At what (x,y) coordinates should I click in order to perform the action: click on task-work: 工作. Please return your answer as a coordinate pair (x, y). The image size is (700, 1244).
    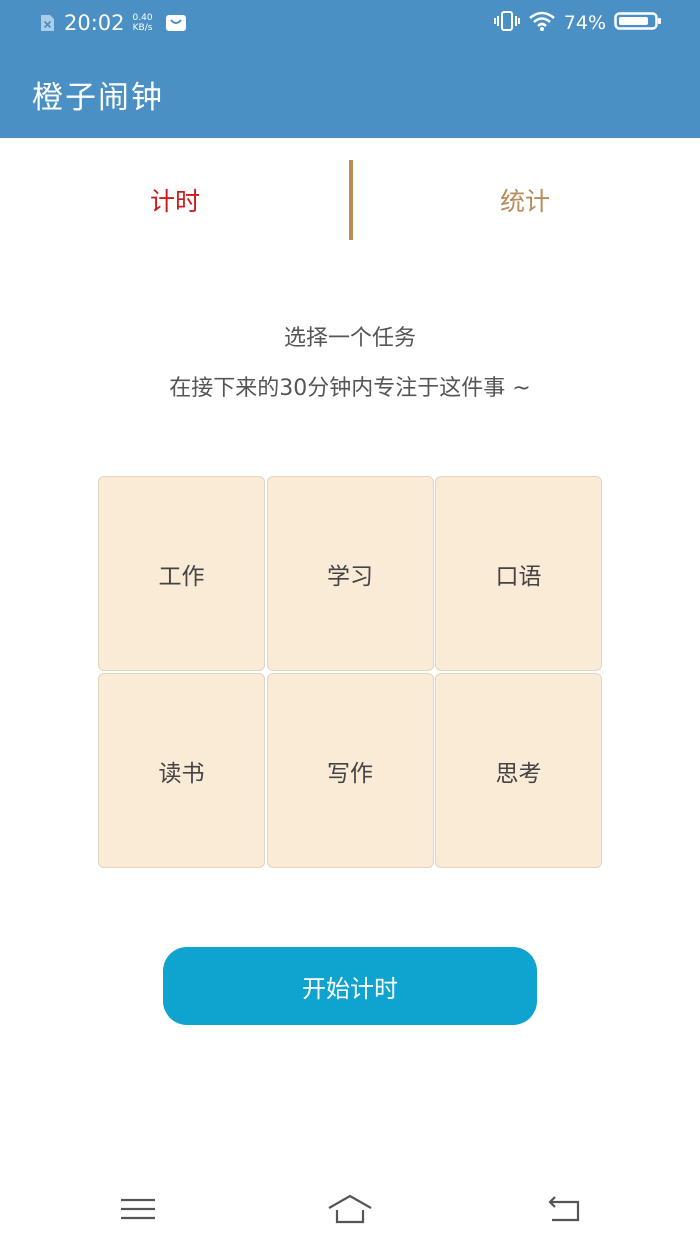
    Looking at the image, I should click on (181, 573).